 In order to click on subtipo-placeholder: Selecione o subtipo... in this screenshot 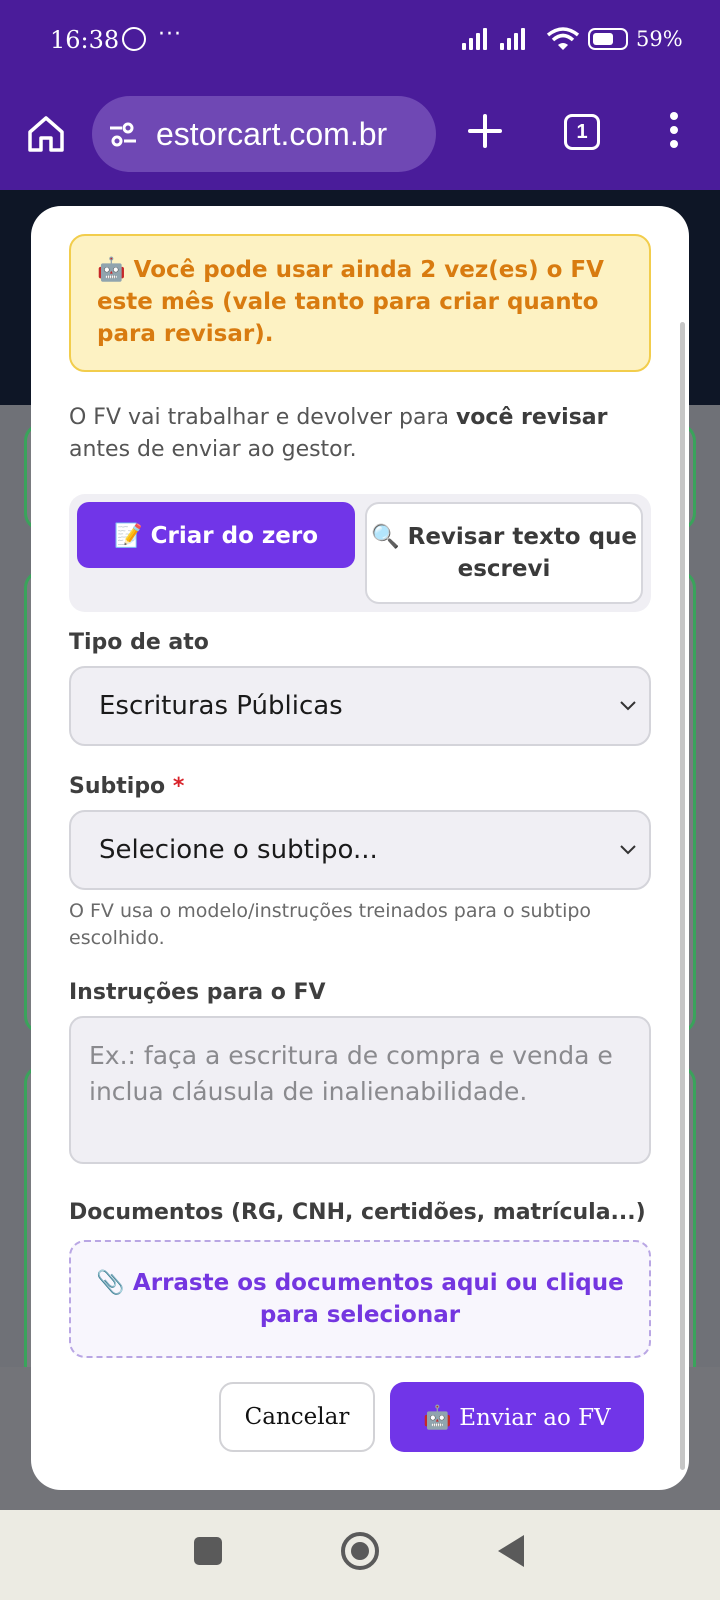, I will do `click(238, 850)`.